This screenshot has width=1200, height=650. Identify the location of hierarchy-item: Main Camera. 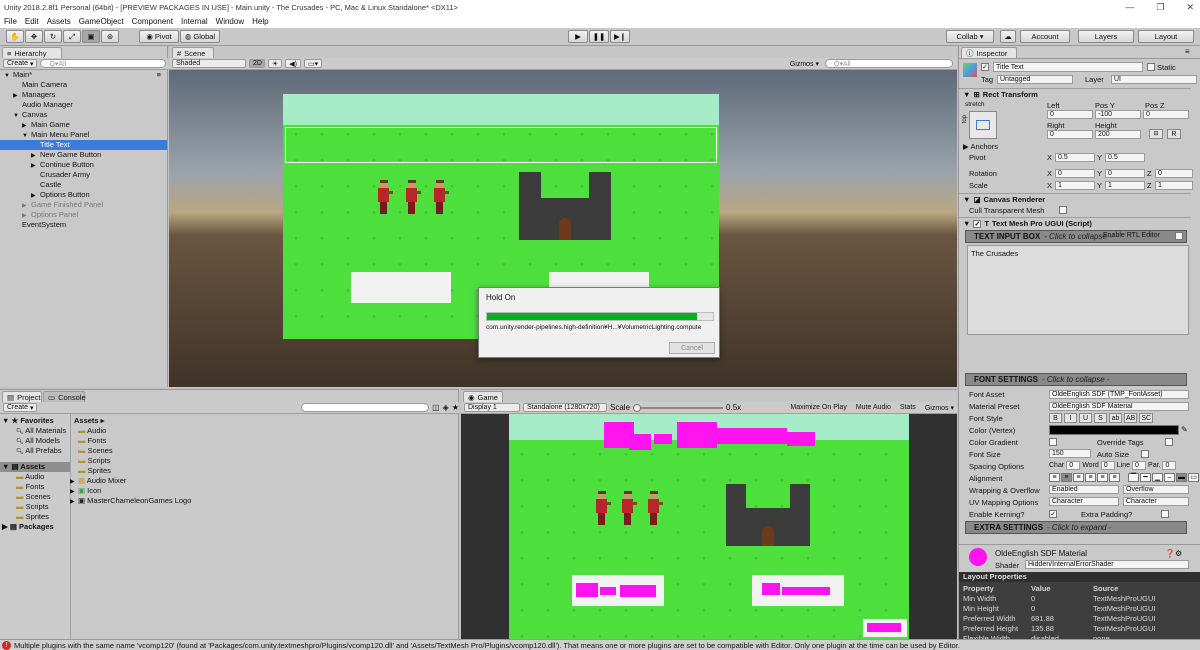
(83, 85).